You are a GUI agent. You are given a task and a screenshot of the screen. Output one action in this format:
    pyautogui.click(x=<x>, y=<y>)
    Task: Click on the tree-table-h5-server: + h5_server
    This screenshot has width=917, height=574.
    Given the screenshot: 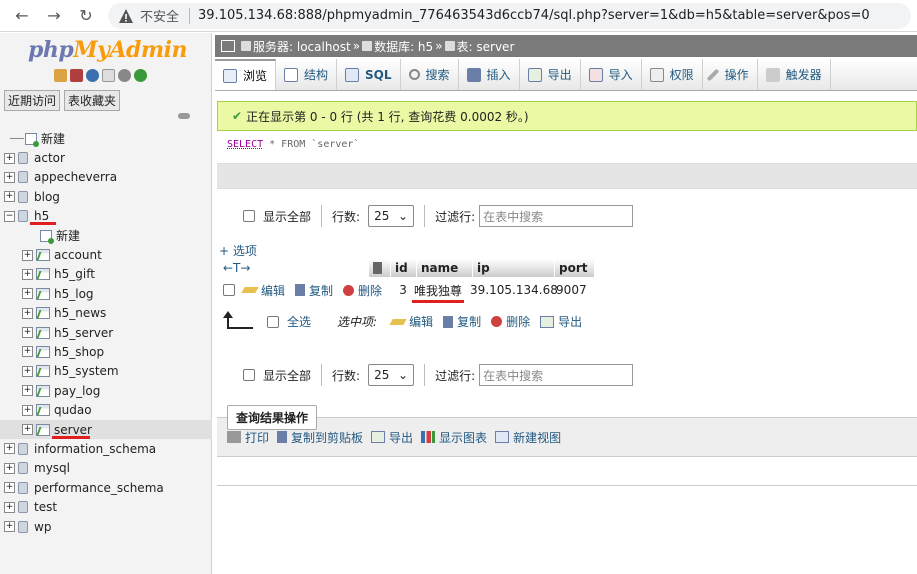 What is the action you would take?
    pyautogui.click(x=106, y=332)
    